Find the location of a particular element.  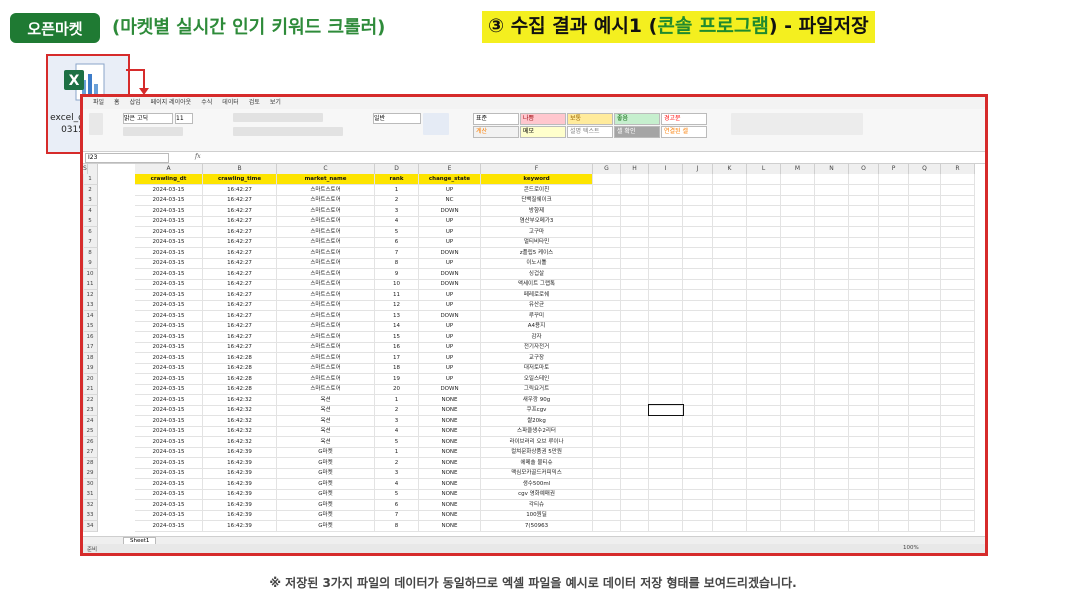

row-header: 23 is located at coordinates (90, 410).